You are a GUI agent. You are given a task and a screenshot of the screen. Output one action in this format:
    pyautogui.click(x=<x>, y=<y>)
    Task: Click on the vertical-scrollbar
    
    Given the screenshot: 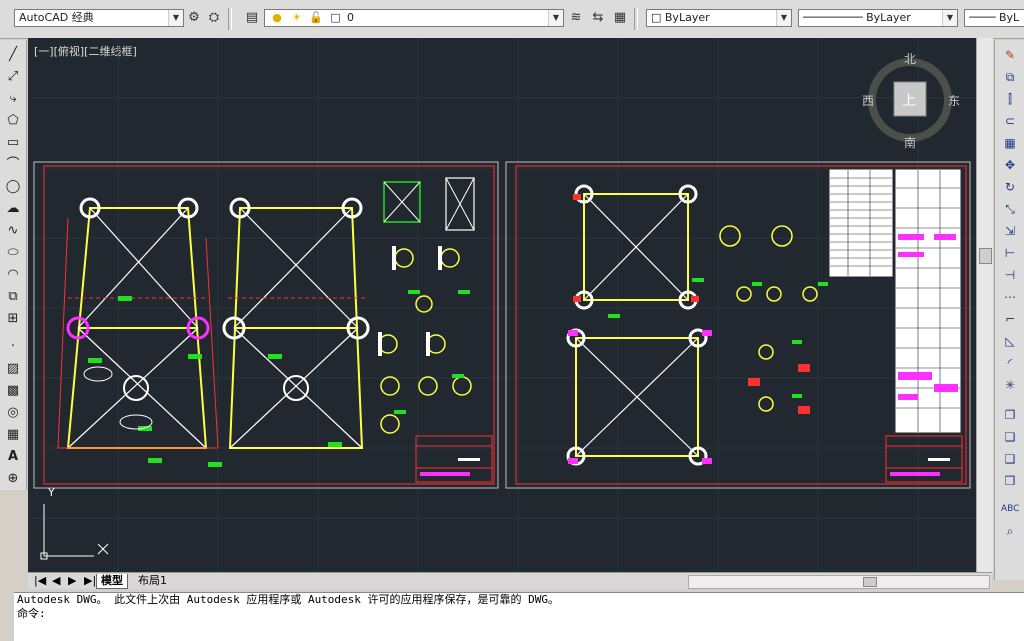 What is the action you would take?
    pyautogui.click(x=984, y=305)
    